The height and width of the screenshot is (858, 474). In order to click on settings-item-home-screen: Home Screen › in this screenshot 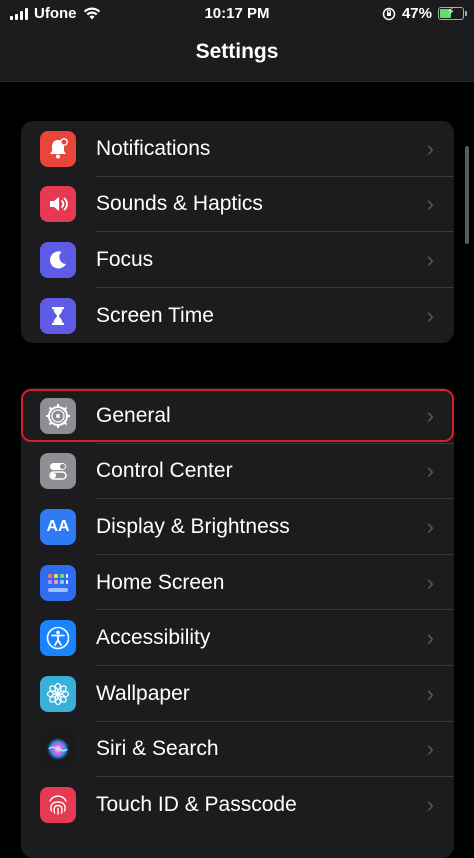, I will do `click(237, 583)`.